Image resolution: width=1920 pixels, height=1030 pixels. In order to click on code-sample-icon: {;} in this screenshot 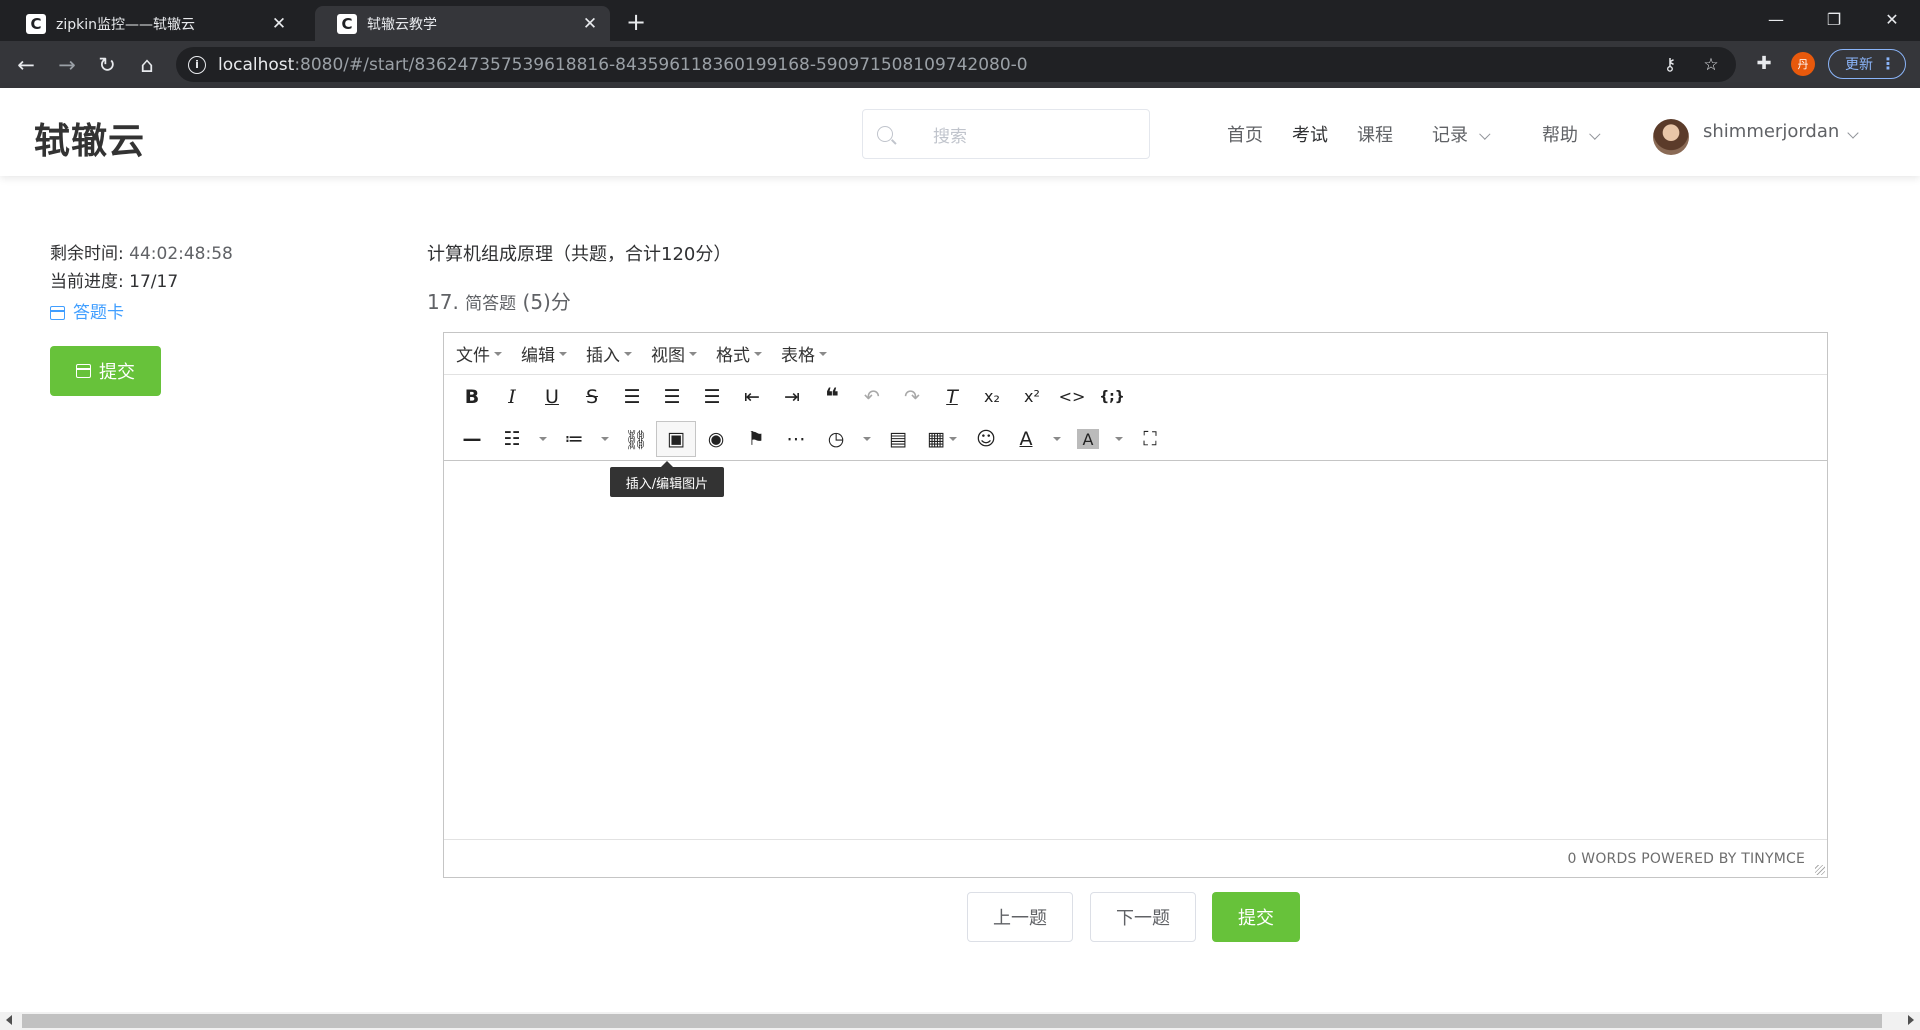, I will do `click(1112, 397)`.